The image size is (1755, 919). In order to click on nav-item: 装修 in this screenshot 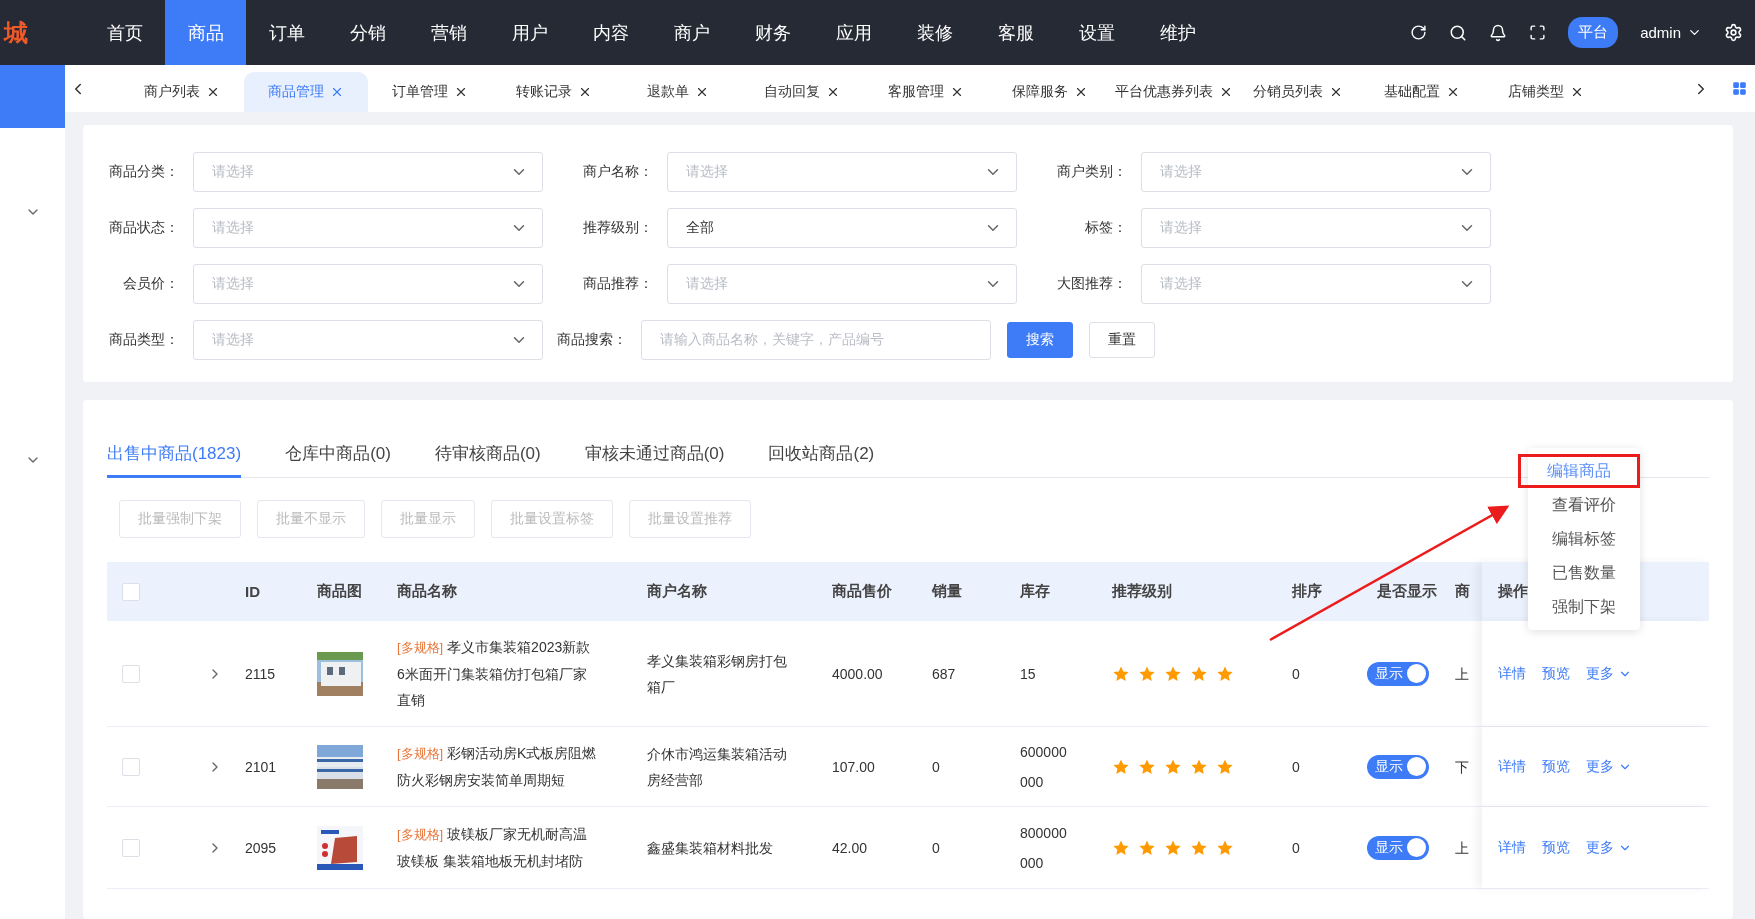, I will do `click(934, 32)`.